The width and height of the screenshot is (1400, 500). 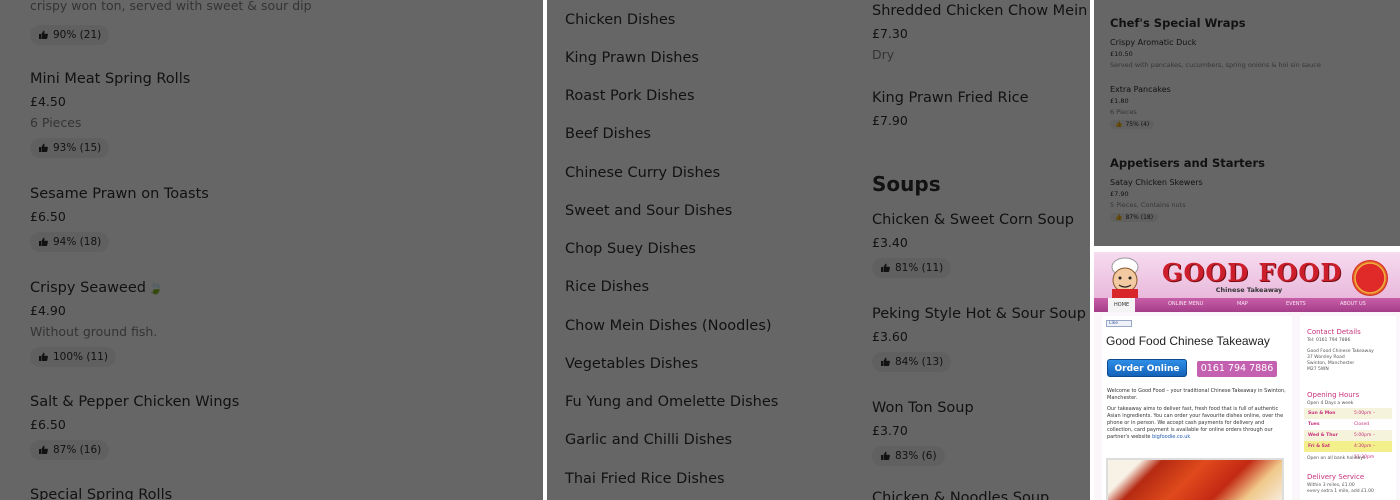 What do you see at coordinates (1185, 304) in the screenshot?
I see `nav-online-menu: ONLINE MENU` at bounding box center [1185, 304].